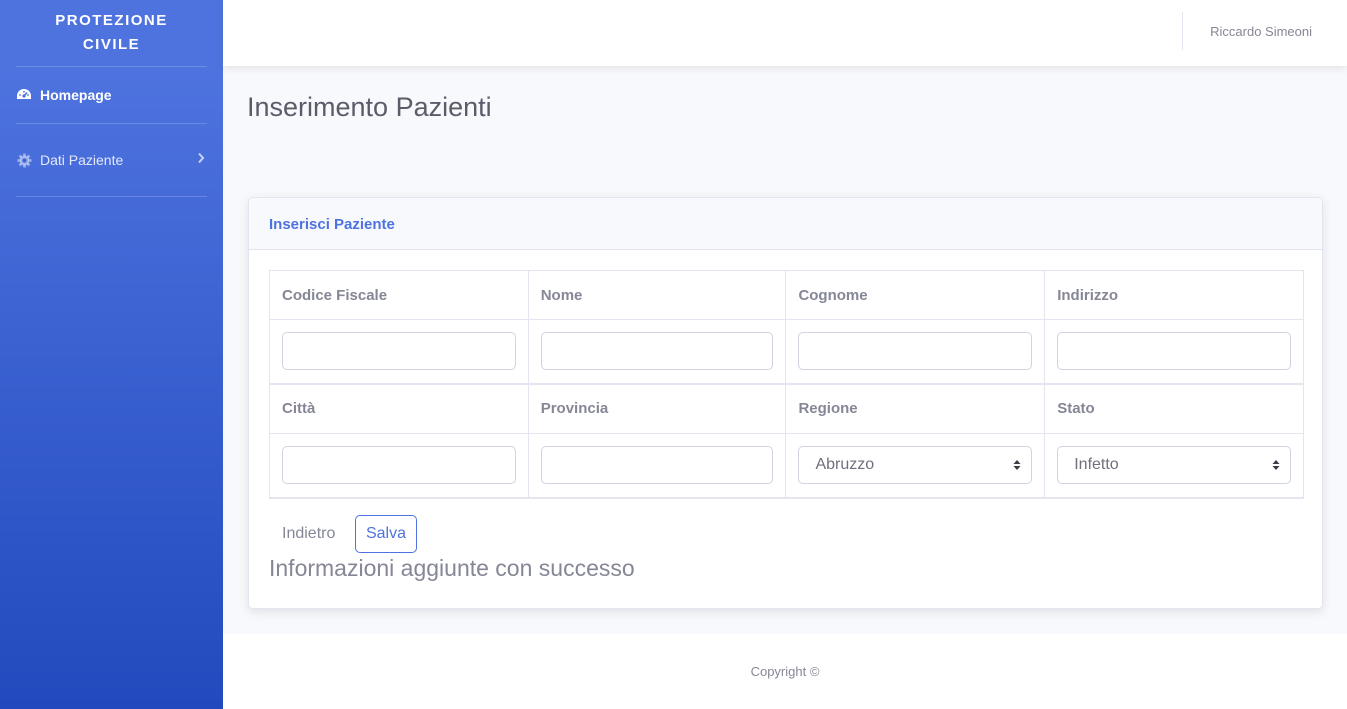 This screenshot has height=709, width=1347. I want to click on label-codice-fiscale: Codice Fiscale, so click(399, 295).